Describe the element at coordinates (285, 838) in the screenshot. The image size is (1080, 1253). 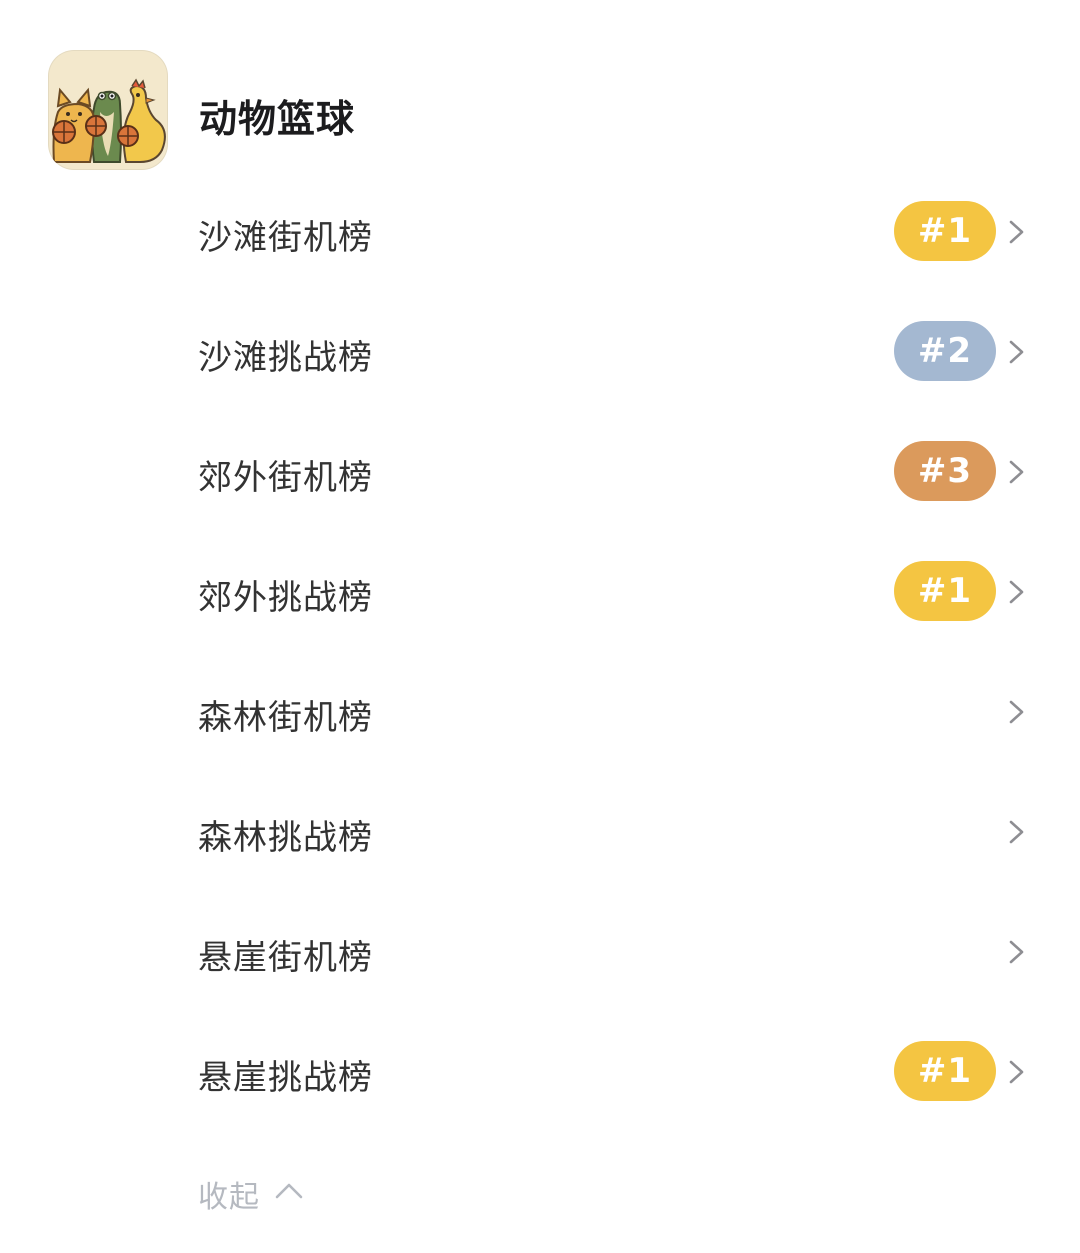
I see `leaderboard-name: 森林挑战榜` at that location.